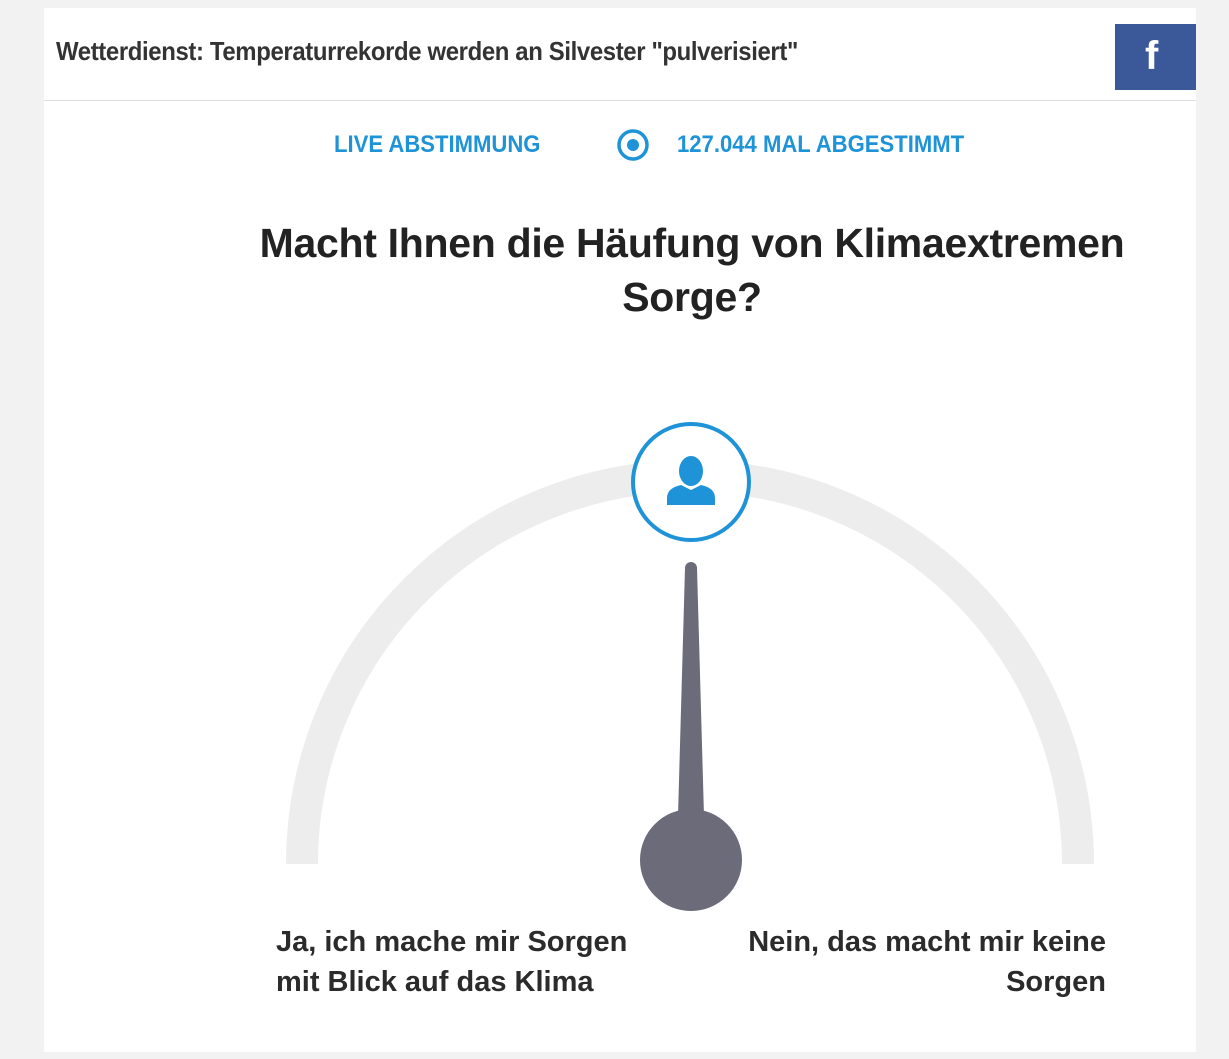 The width and height of the screenshot is (1229, 1059). I want to click on user-marker, so click(691, 482).